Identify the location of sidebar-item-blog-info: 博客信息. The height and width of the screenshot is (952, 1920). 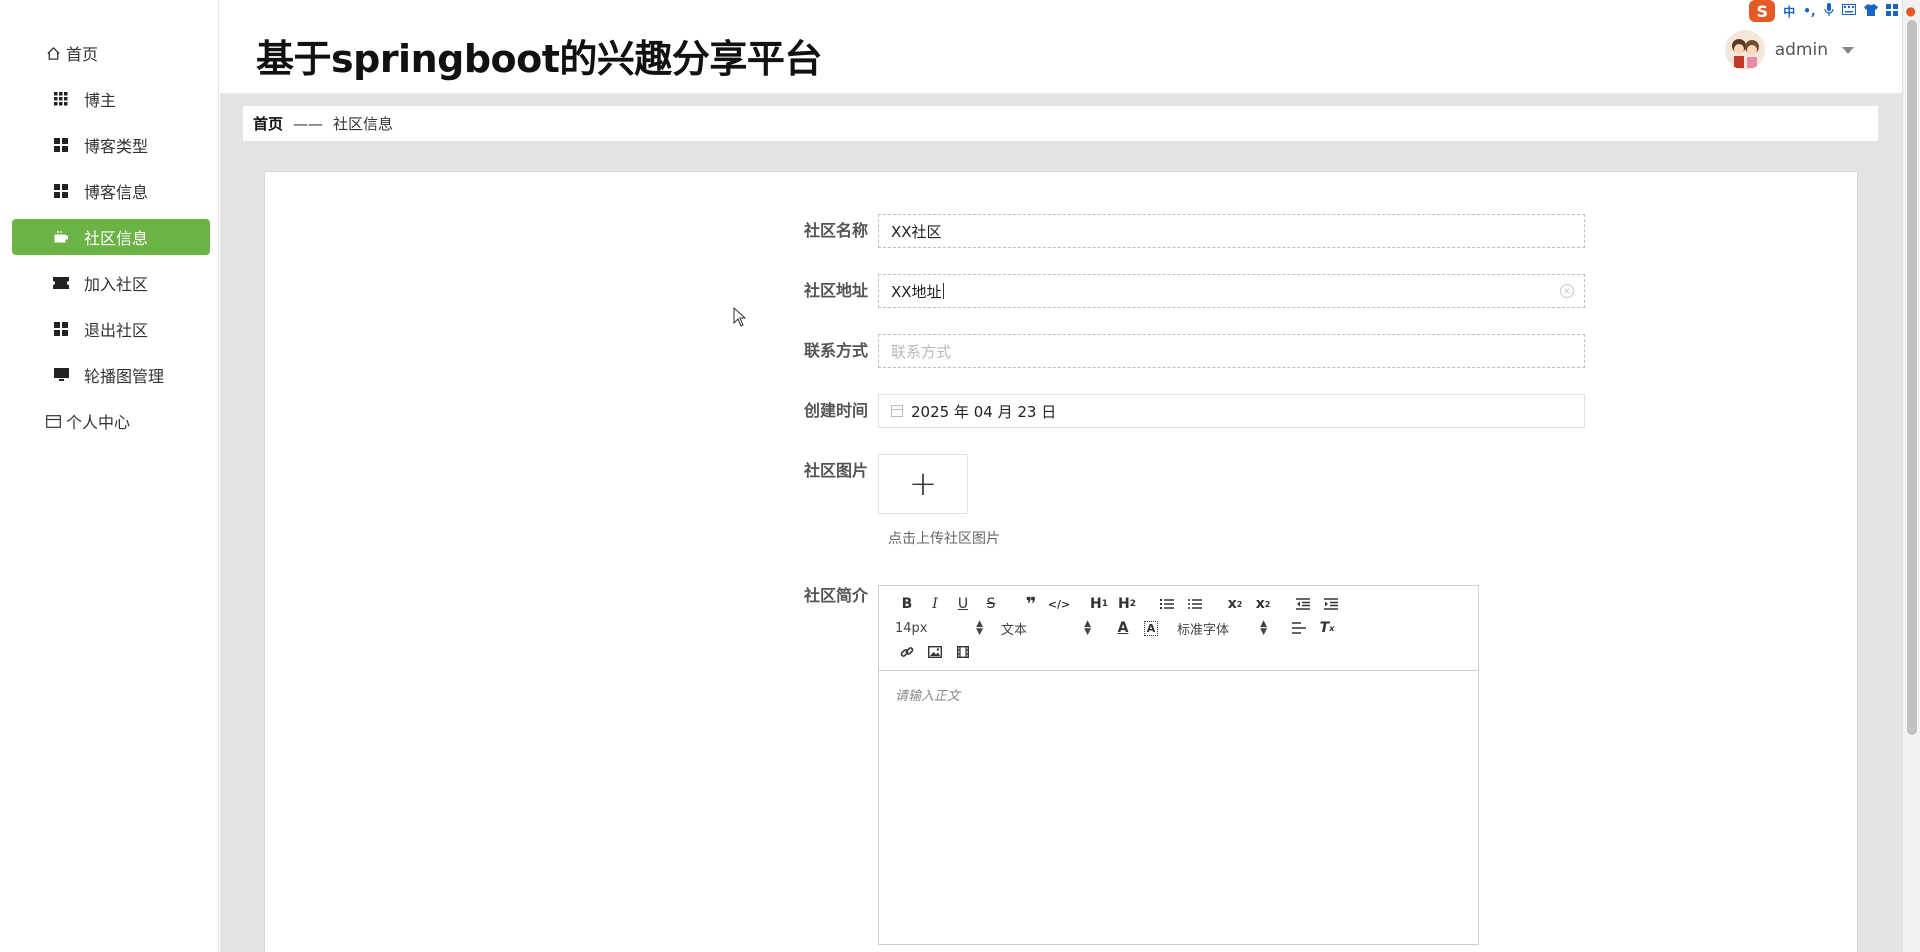
(111, 191).